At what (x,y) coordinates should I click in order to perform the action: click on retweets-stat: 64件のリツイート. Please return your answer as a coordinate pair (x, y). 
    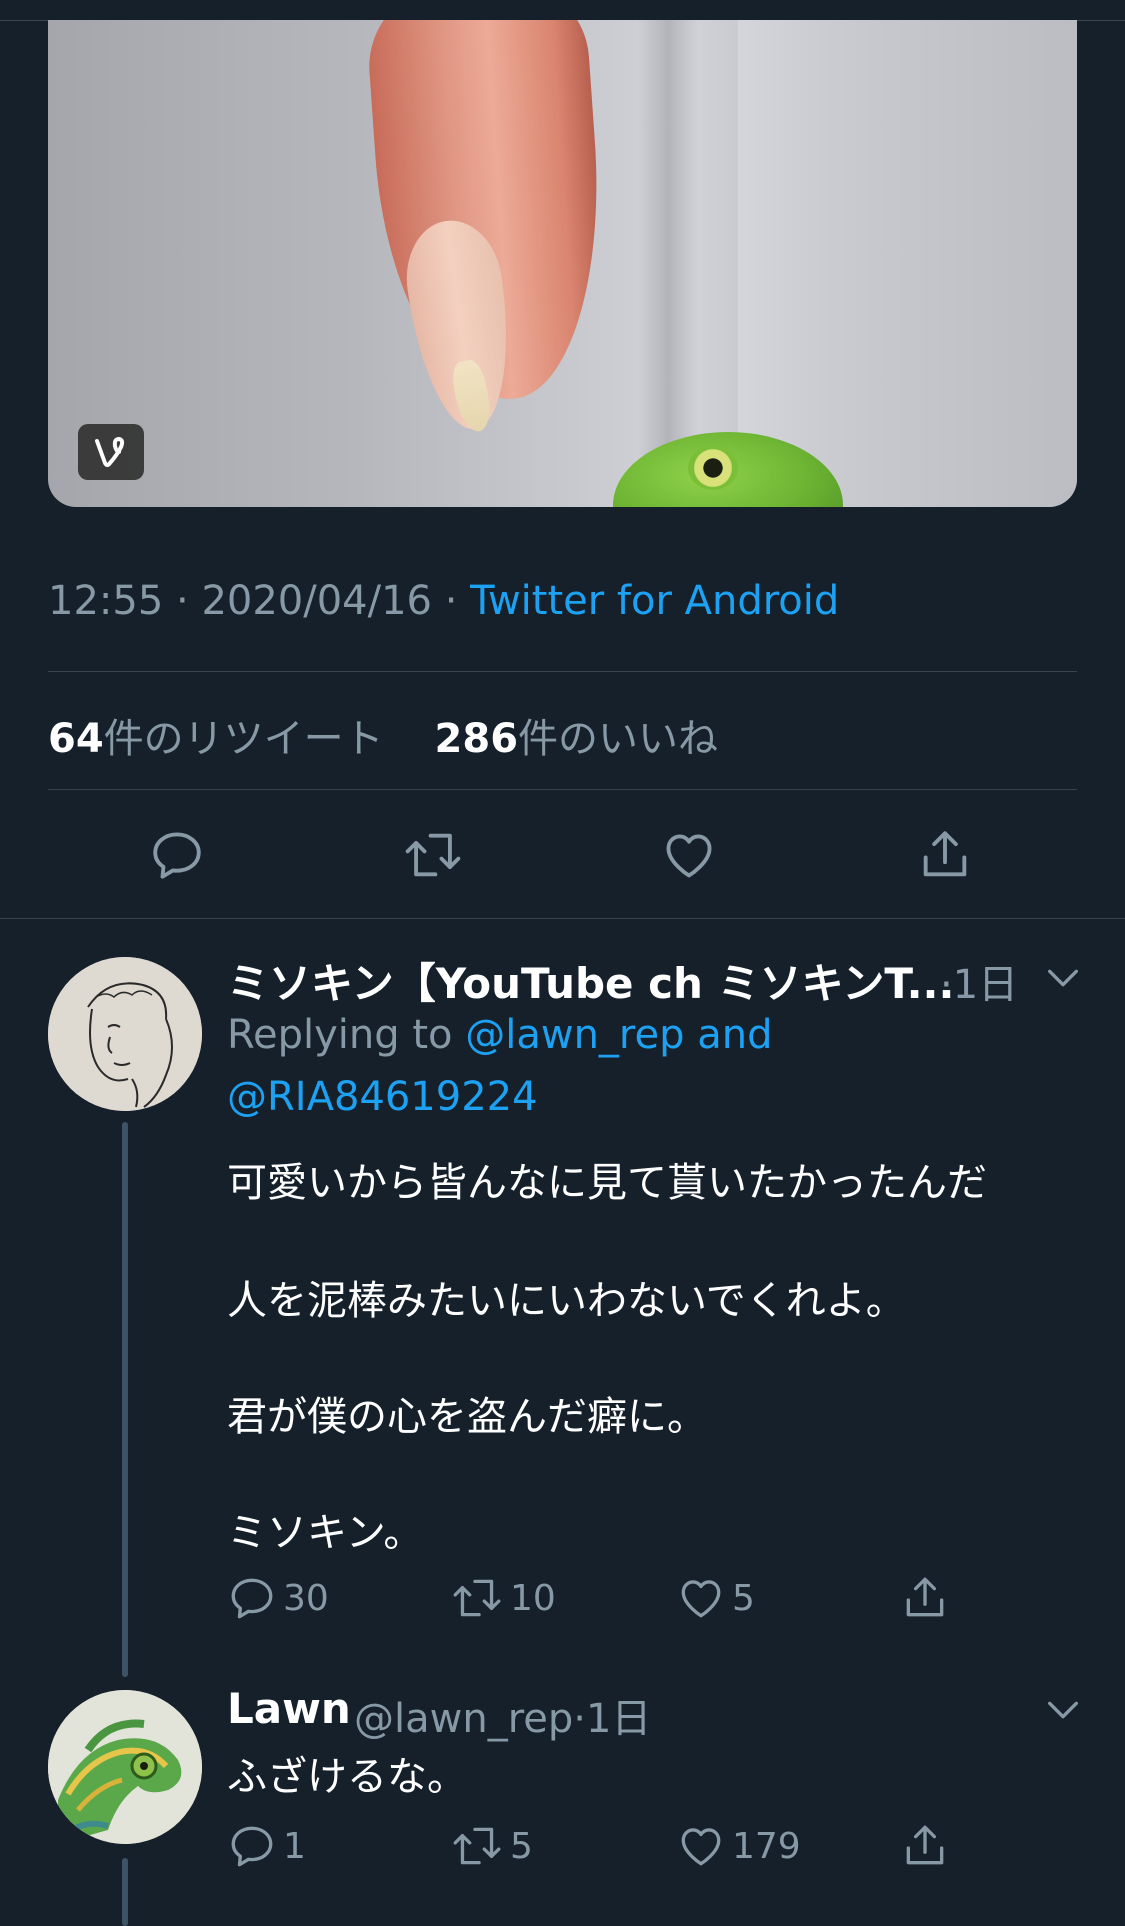
    Looking at the image, I should click on (216, 739).